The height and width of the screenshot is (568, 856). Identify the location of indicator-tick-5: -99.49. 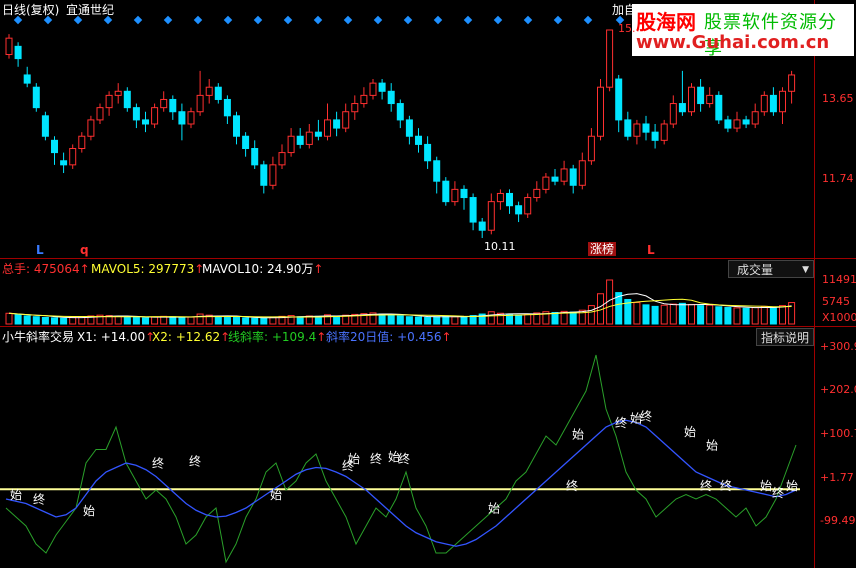
(838, 520).